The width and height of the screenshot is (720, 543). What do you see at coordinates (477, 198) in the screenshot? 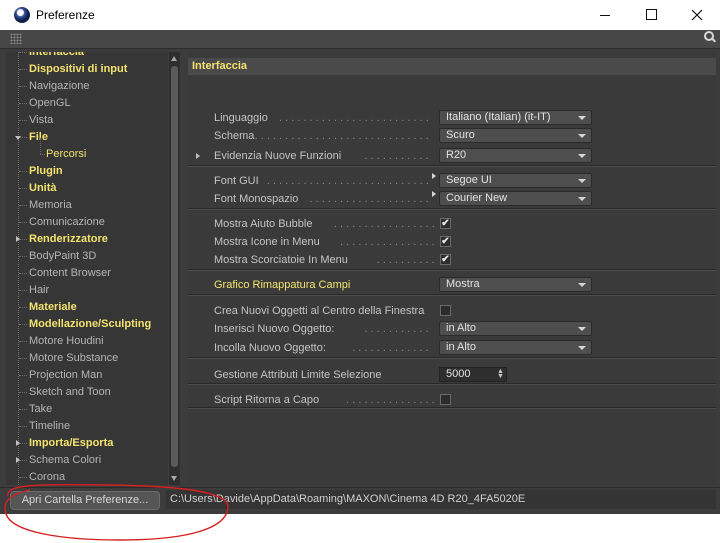
I see `dropdown-value: Courier New` at bounding box center [477, 198].